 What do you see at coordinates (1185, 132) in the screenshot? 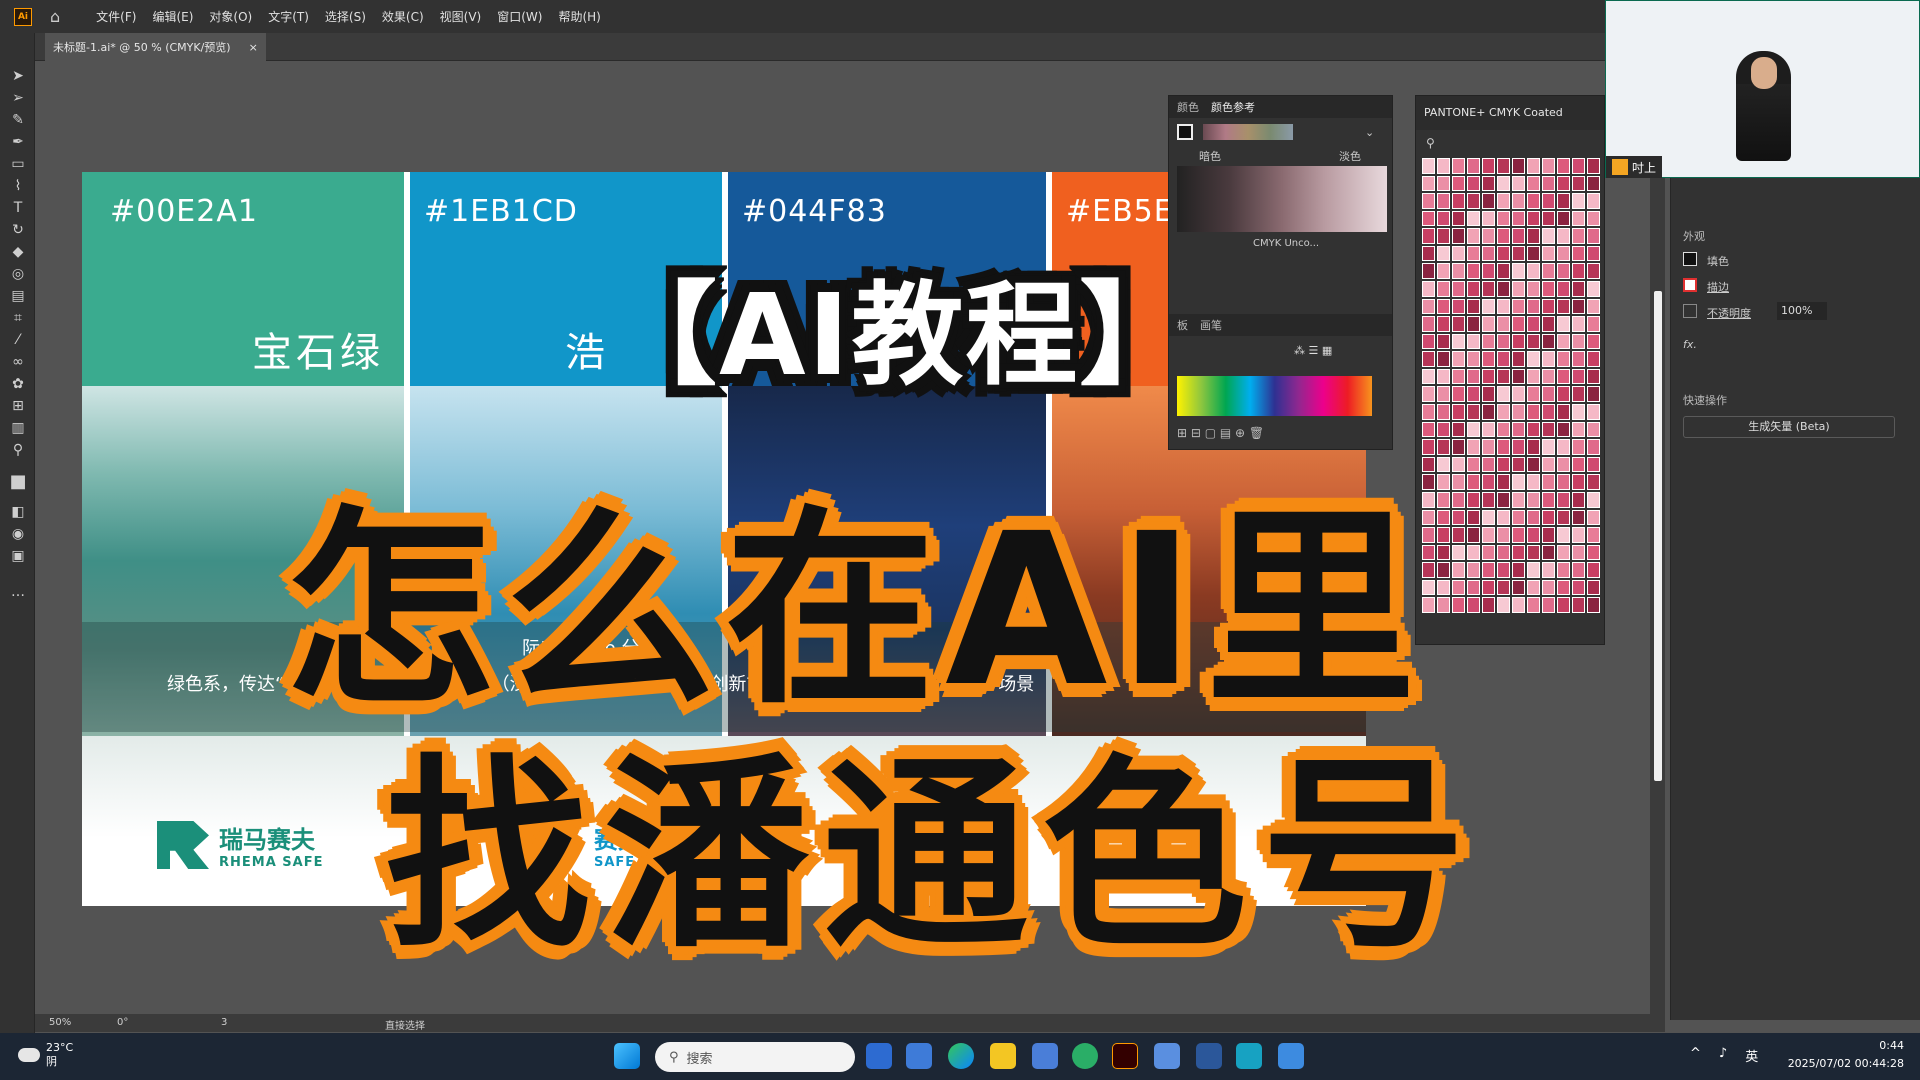
I see `base-color-swatch` at bounding box center [1185, 132].